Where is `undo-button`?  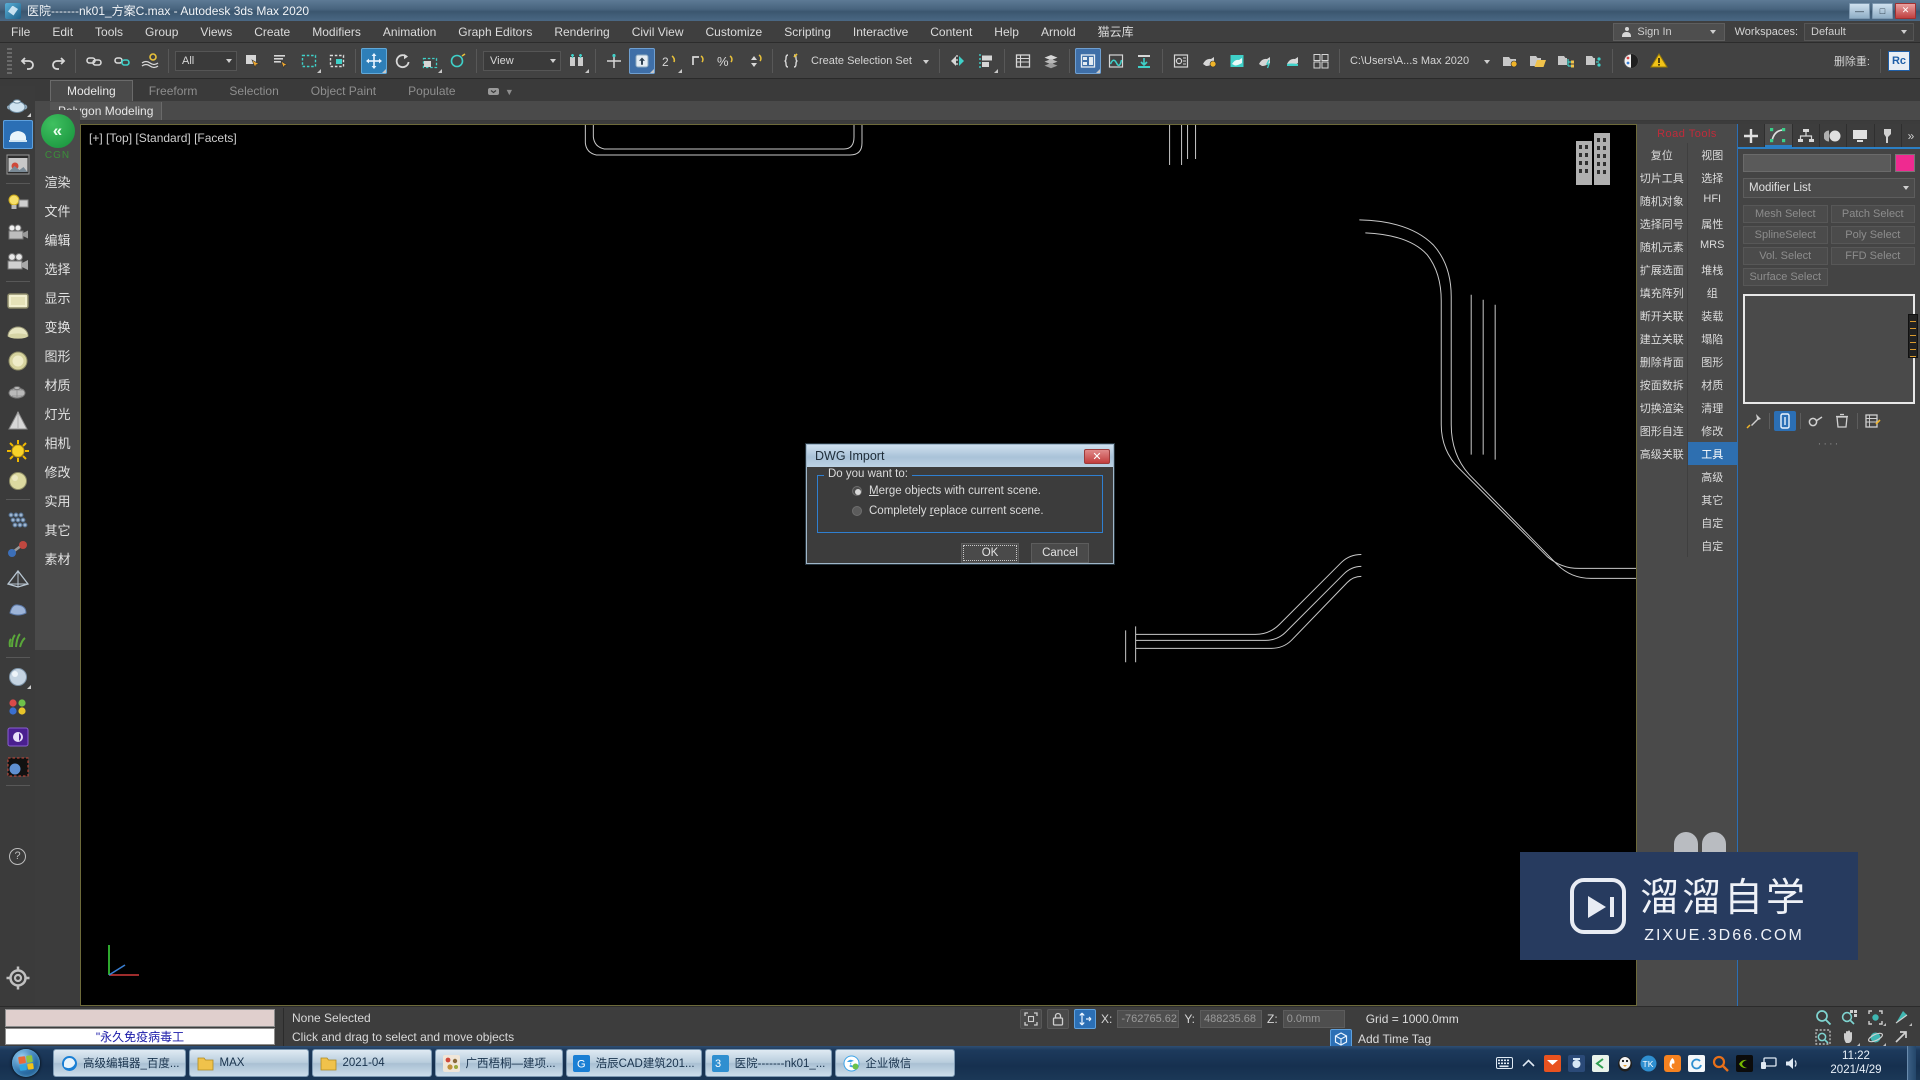
undo-button is located at coordinates (29, 61).